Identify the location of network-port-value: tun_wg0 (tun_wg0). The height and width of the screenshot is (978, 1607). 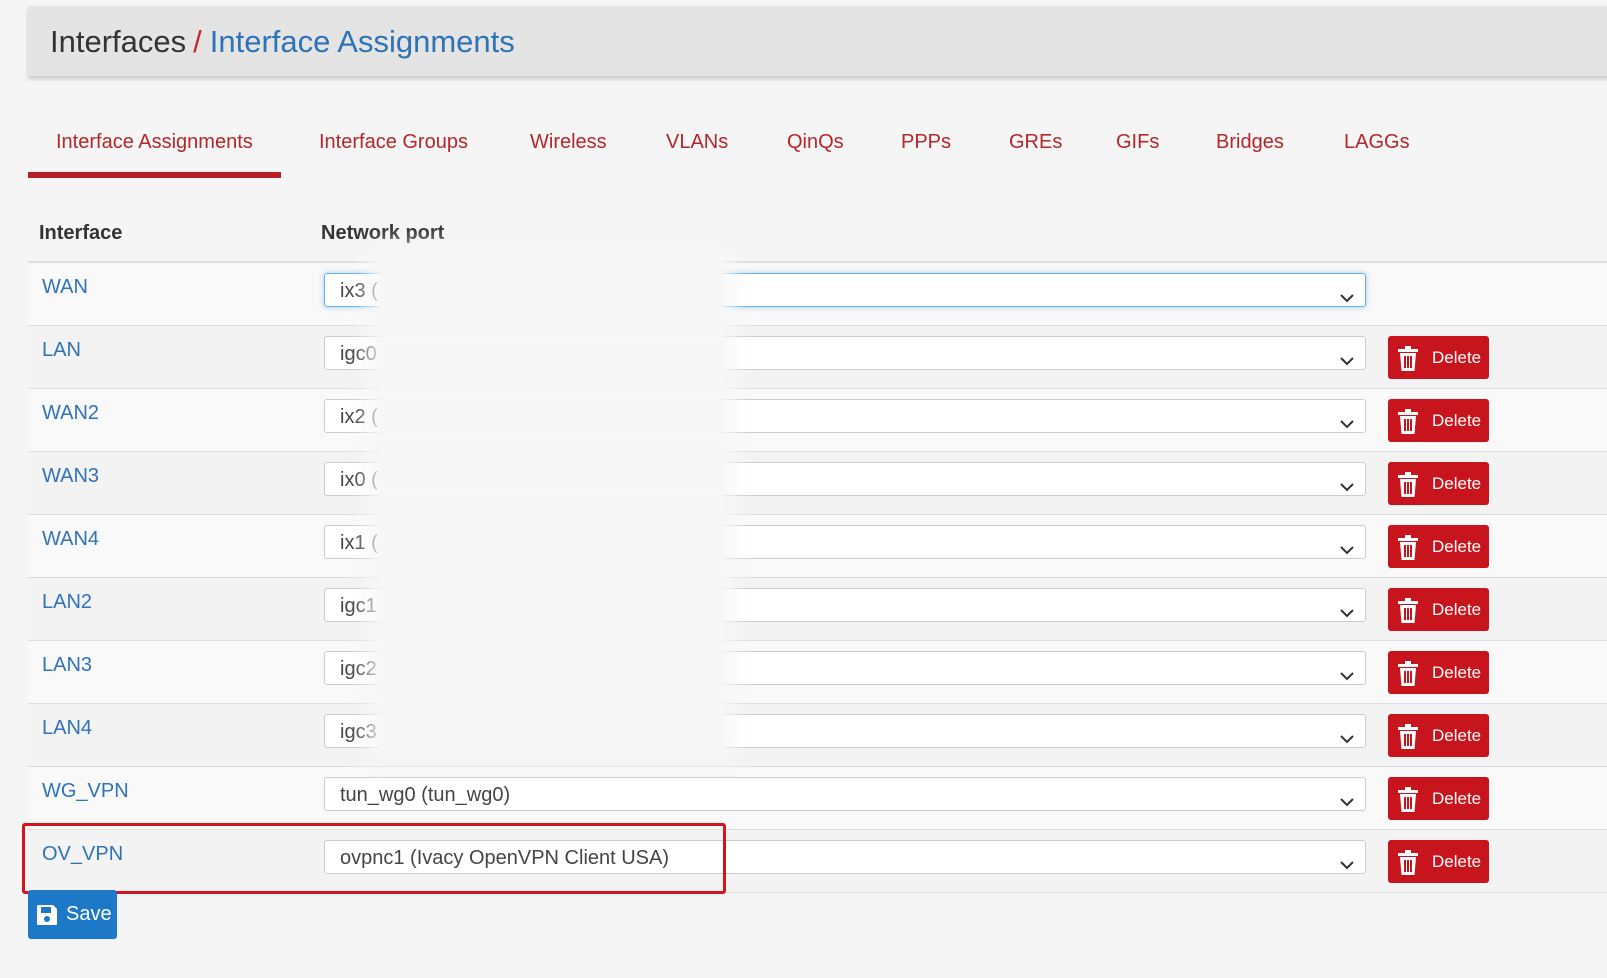
(425, 795).